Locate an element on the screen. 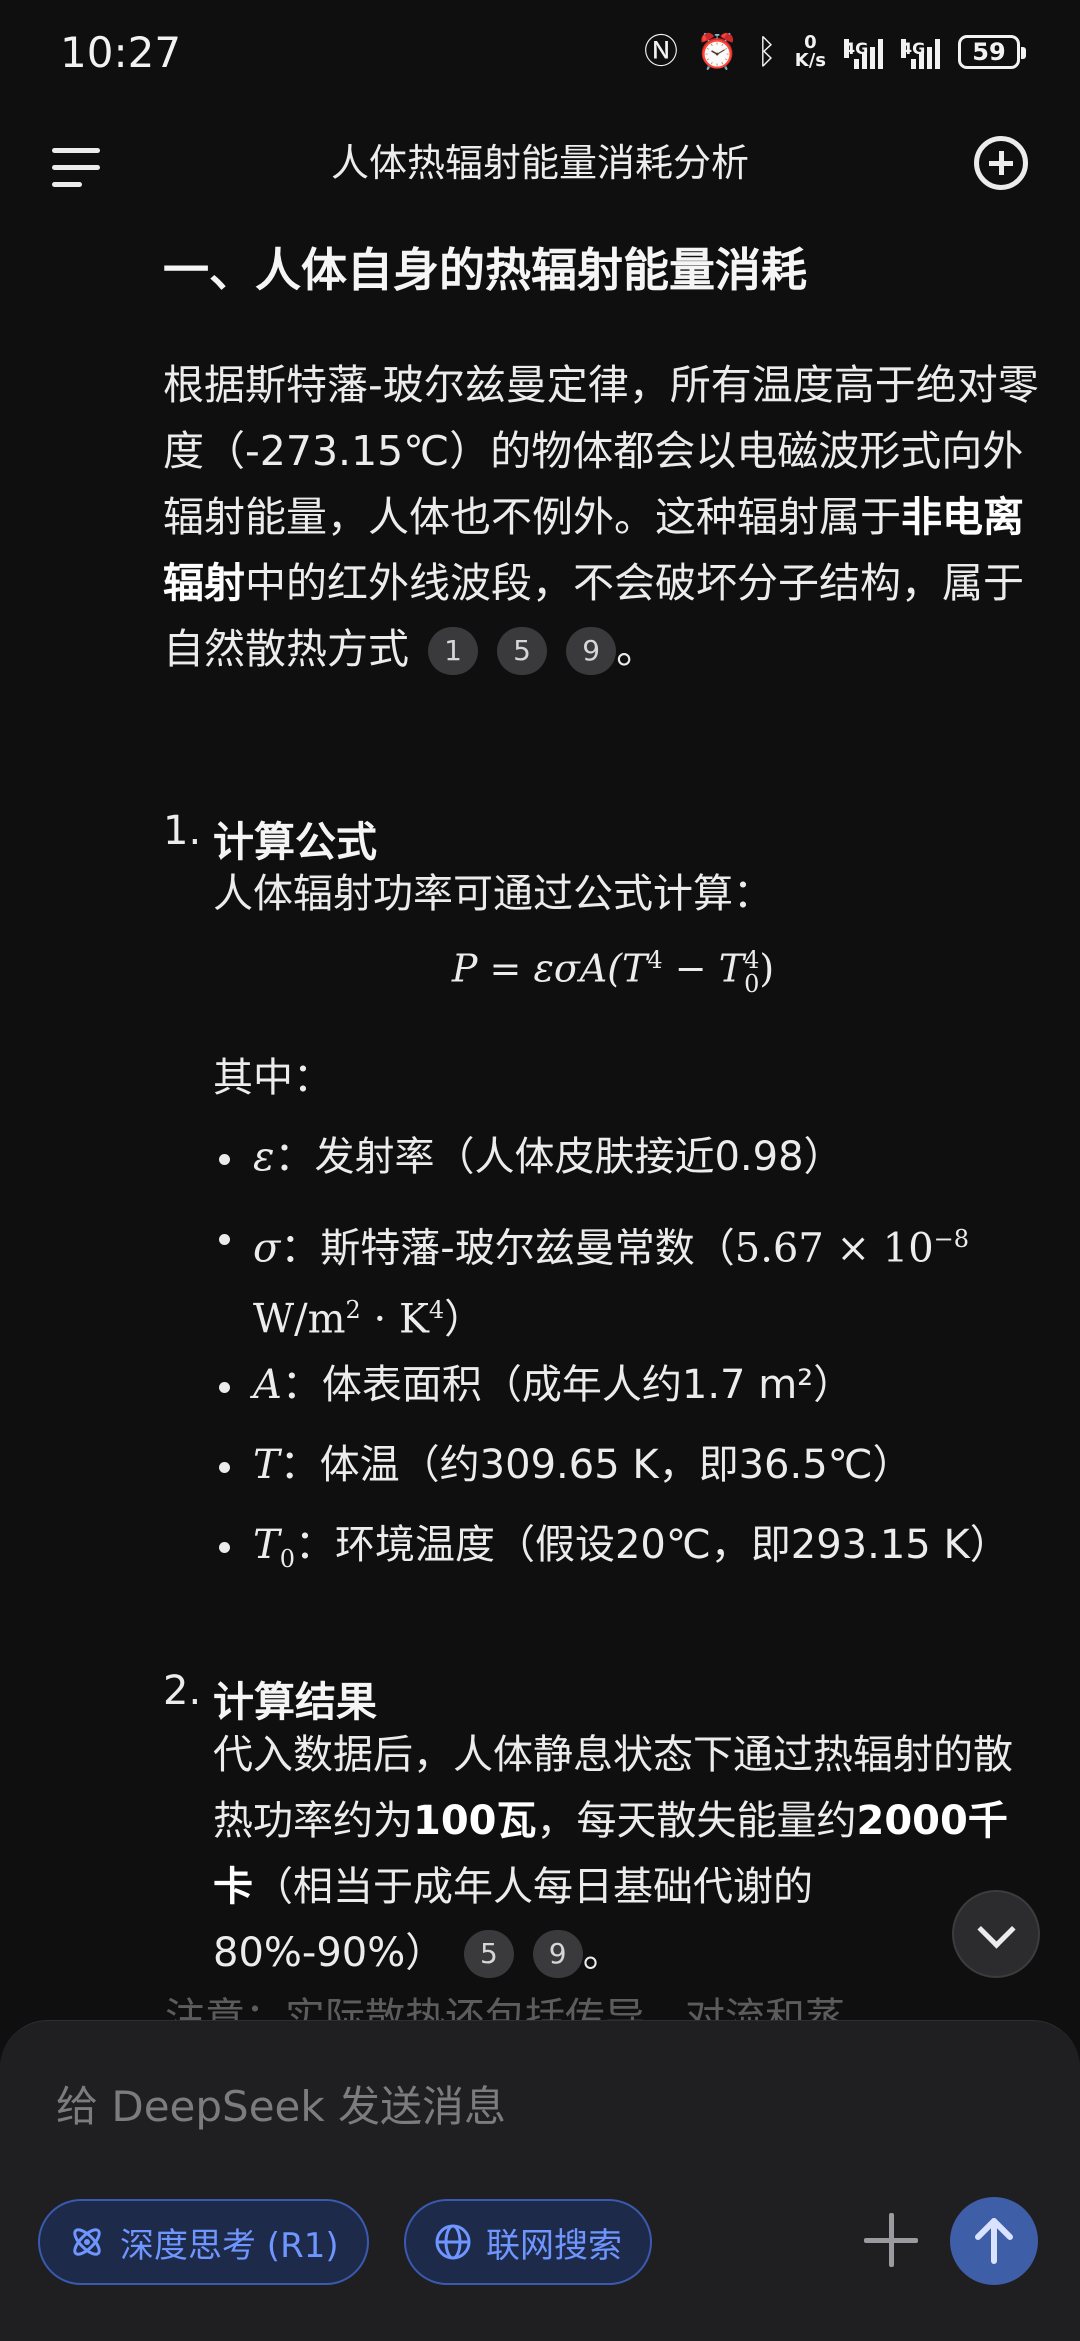 This screenshot has width=1080, height=2341. var-close: ） is located at coordinates (464, 1319).